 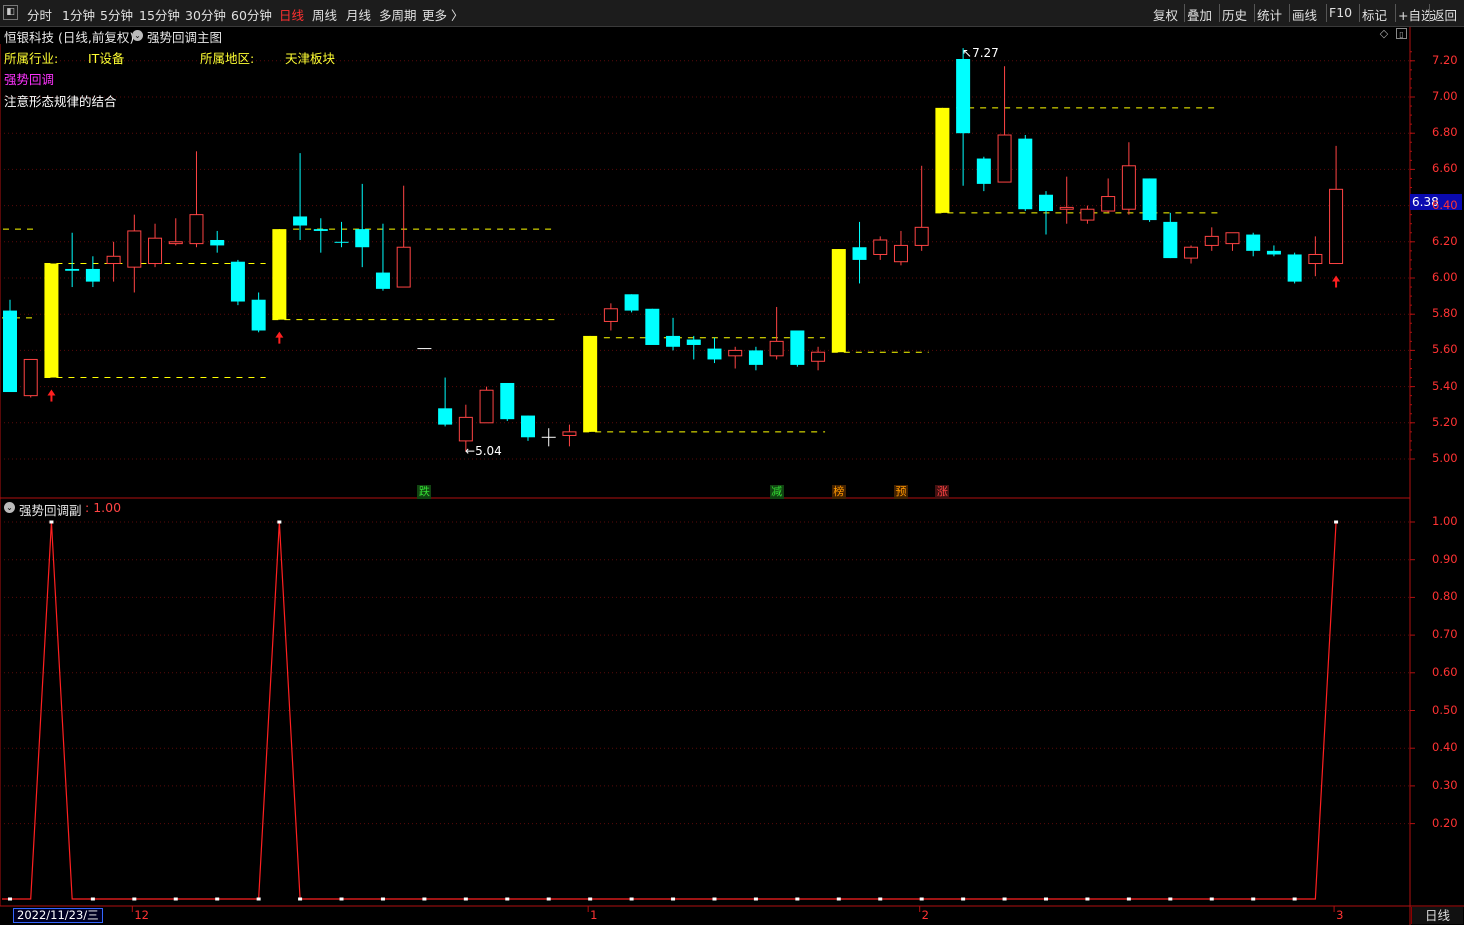 I want to click on toolbar-right-item-2: 历史, so click(x=1234, y=14).